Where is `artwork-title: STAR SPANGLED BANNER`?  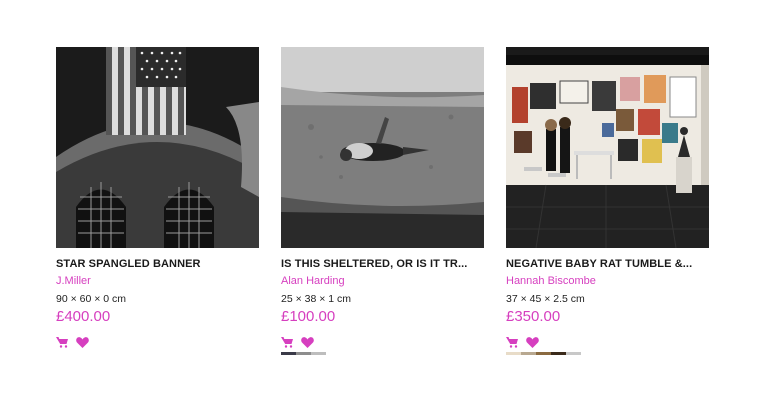
artwork-title: STAR SPANGLED BANNER is located at coordinates (157, 264).